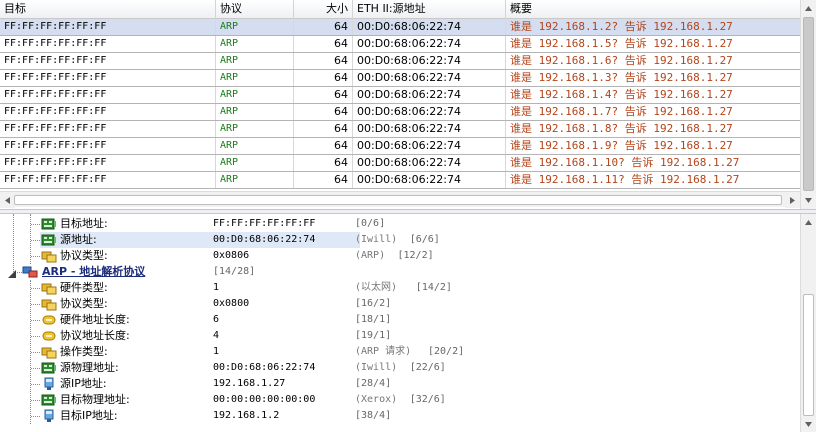 This screenshot has height=432, width=816. Describe the element at coordinates (49, 288) in the screenshot. I see `field-icon` at that location.